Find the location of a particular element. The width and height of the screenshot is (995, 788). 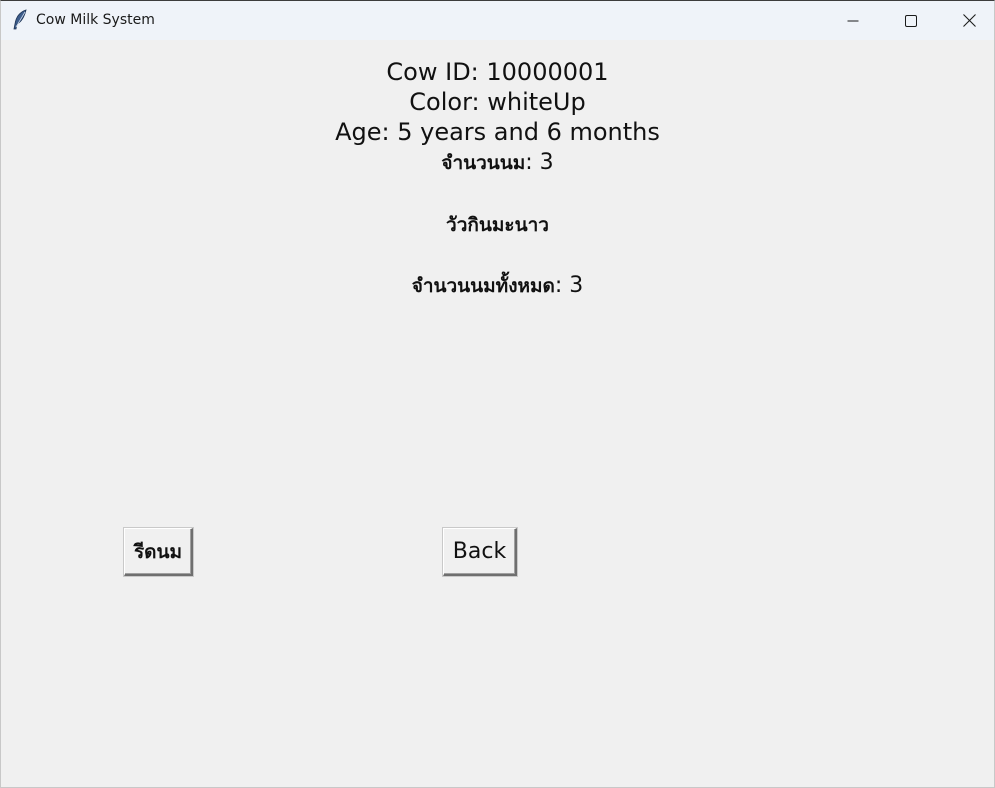

minimize-button is located at coordinates (853, 20).